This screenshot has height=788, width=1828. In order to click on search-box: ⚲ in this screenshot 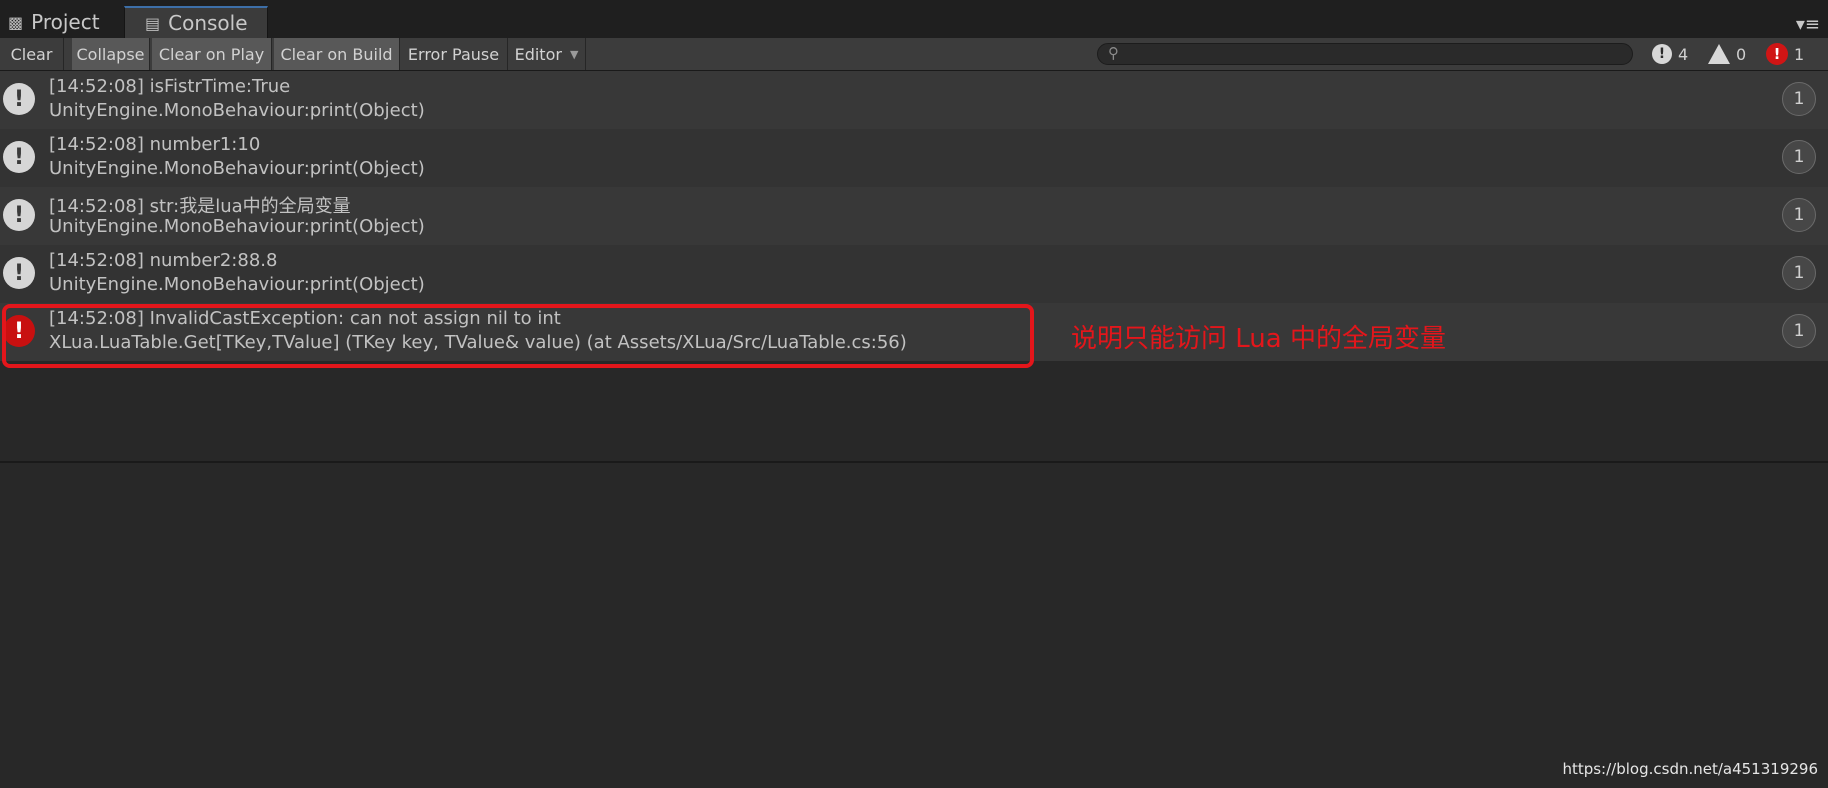, I will do `click(1365, 54)`.